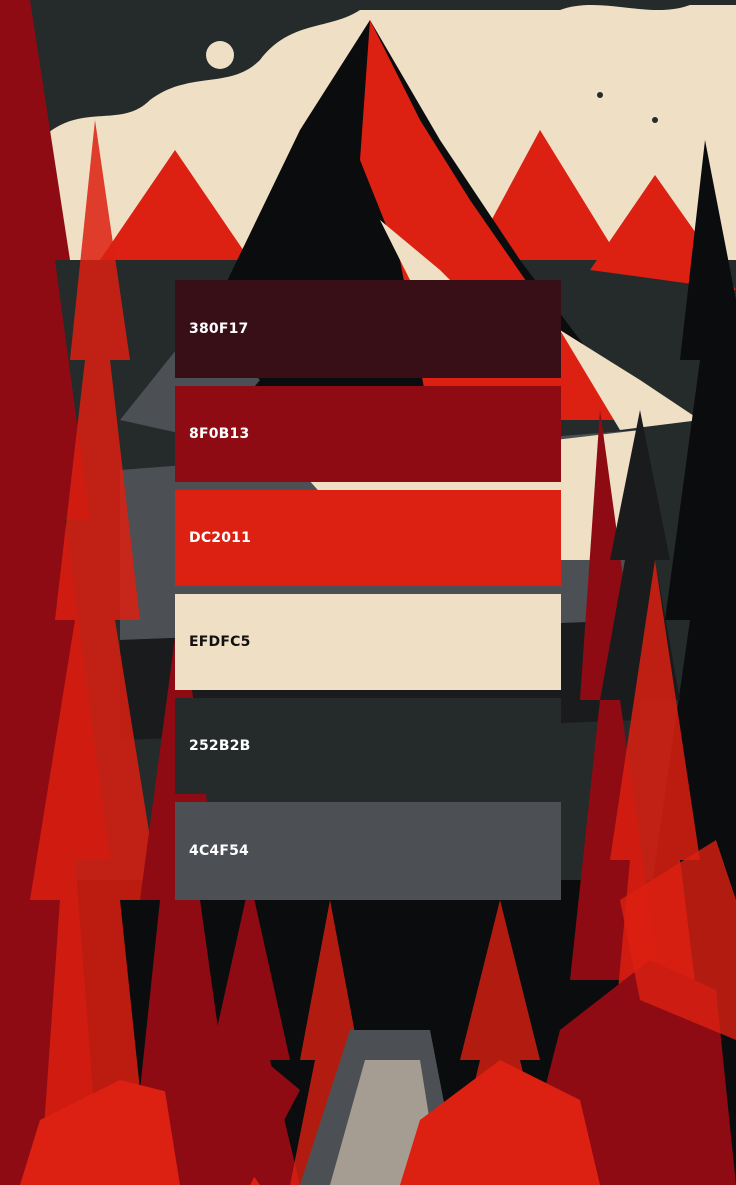 This screenshot has height=1185, width=736. Describe the element at coordinates (220, 746) in the screenshot. I see `swatch-hex-label: 252B2B` at that location.